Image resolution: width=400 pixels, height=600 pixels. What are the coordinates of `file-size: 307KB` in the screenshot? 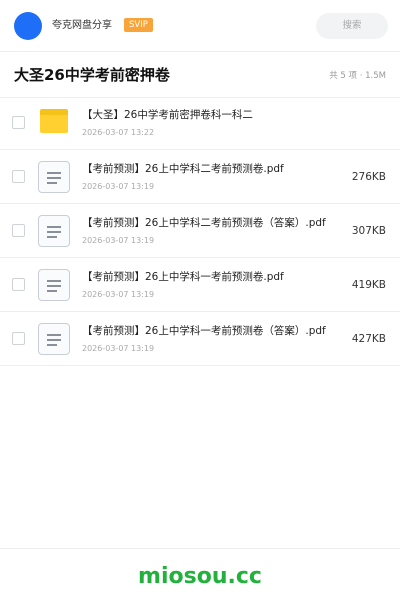 It's located at (368, 231).